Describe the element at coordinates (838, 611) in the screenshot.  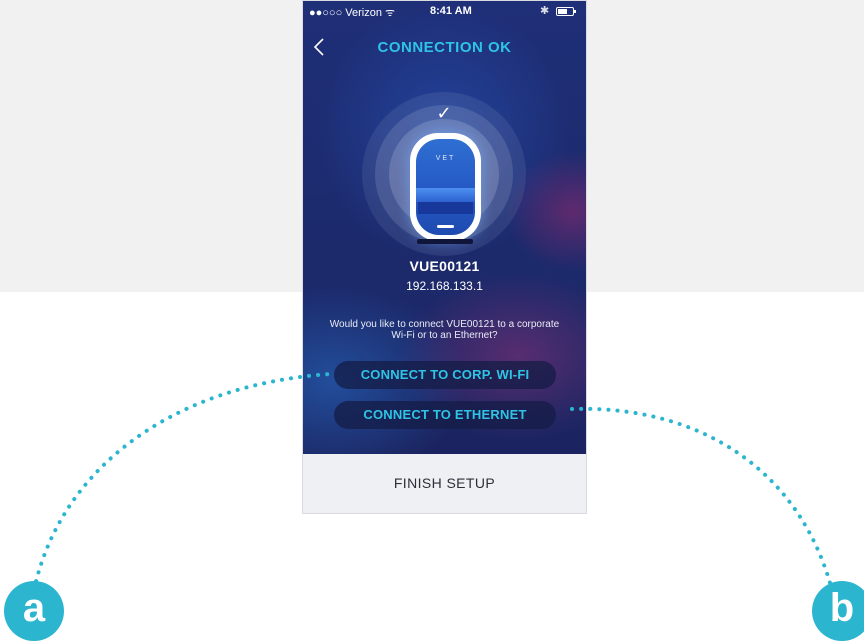
I see `callout-b-badge: b` at that location.